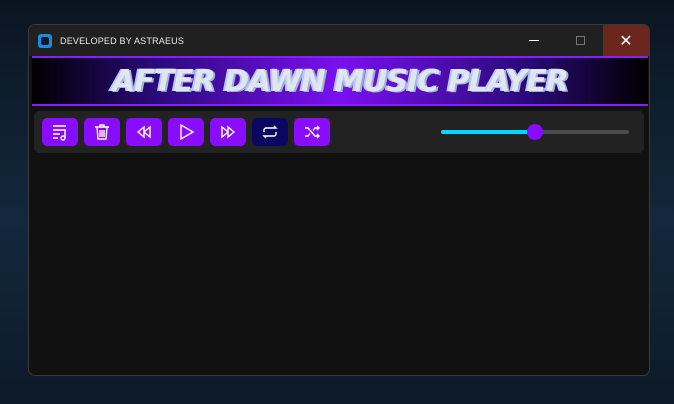 This screenshot has width=674, height=404. I want to click on volume-slider, so click(535, 132).